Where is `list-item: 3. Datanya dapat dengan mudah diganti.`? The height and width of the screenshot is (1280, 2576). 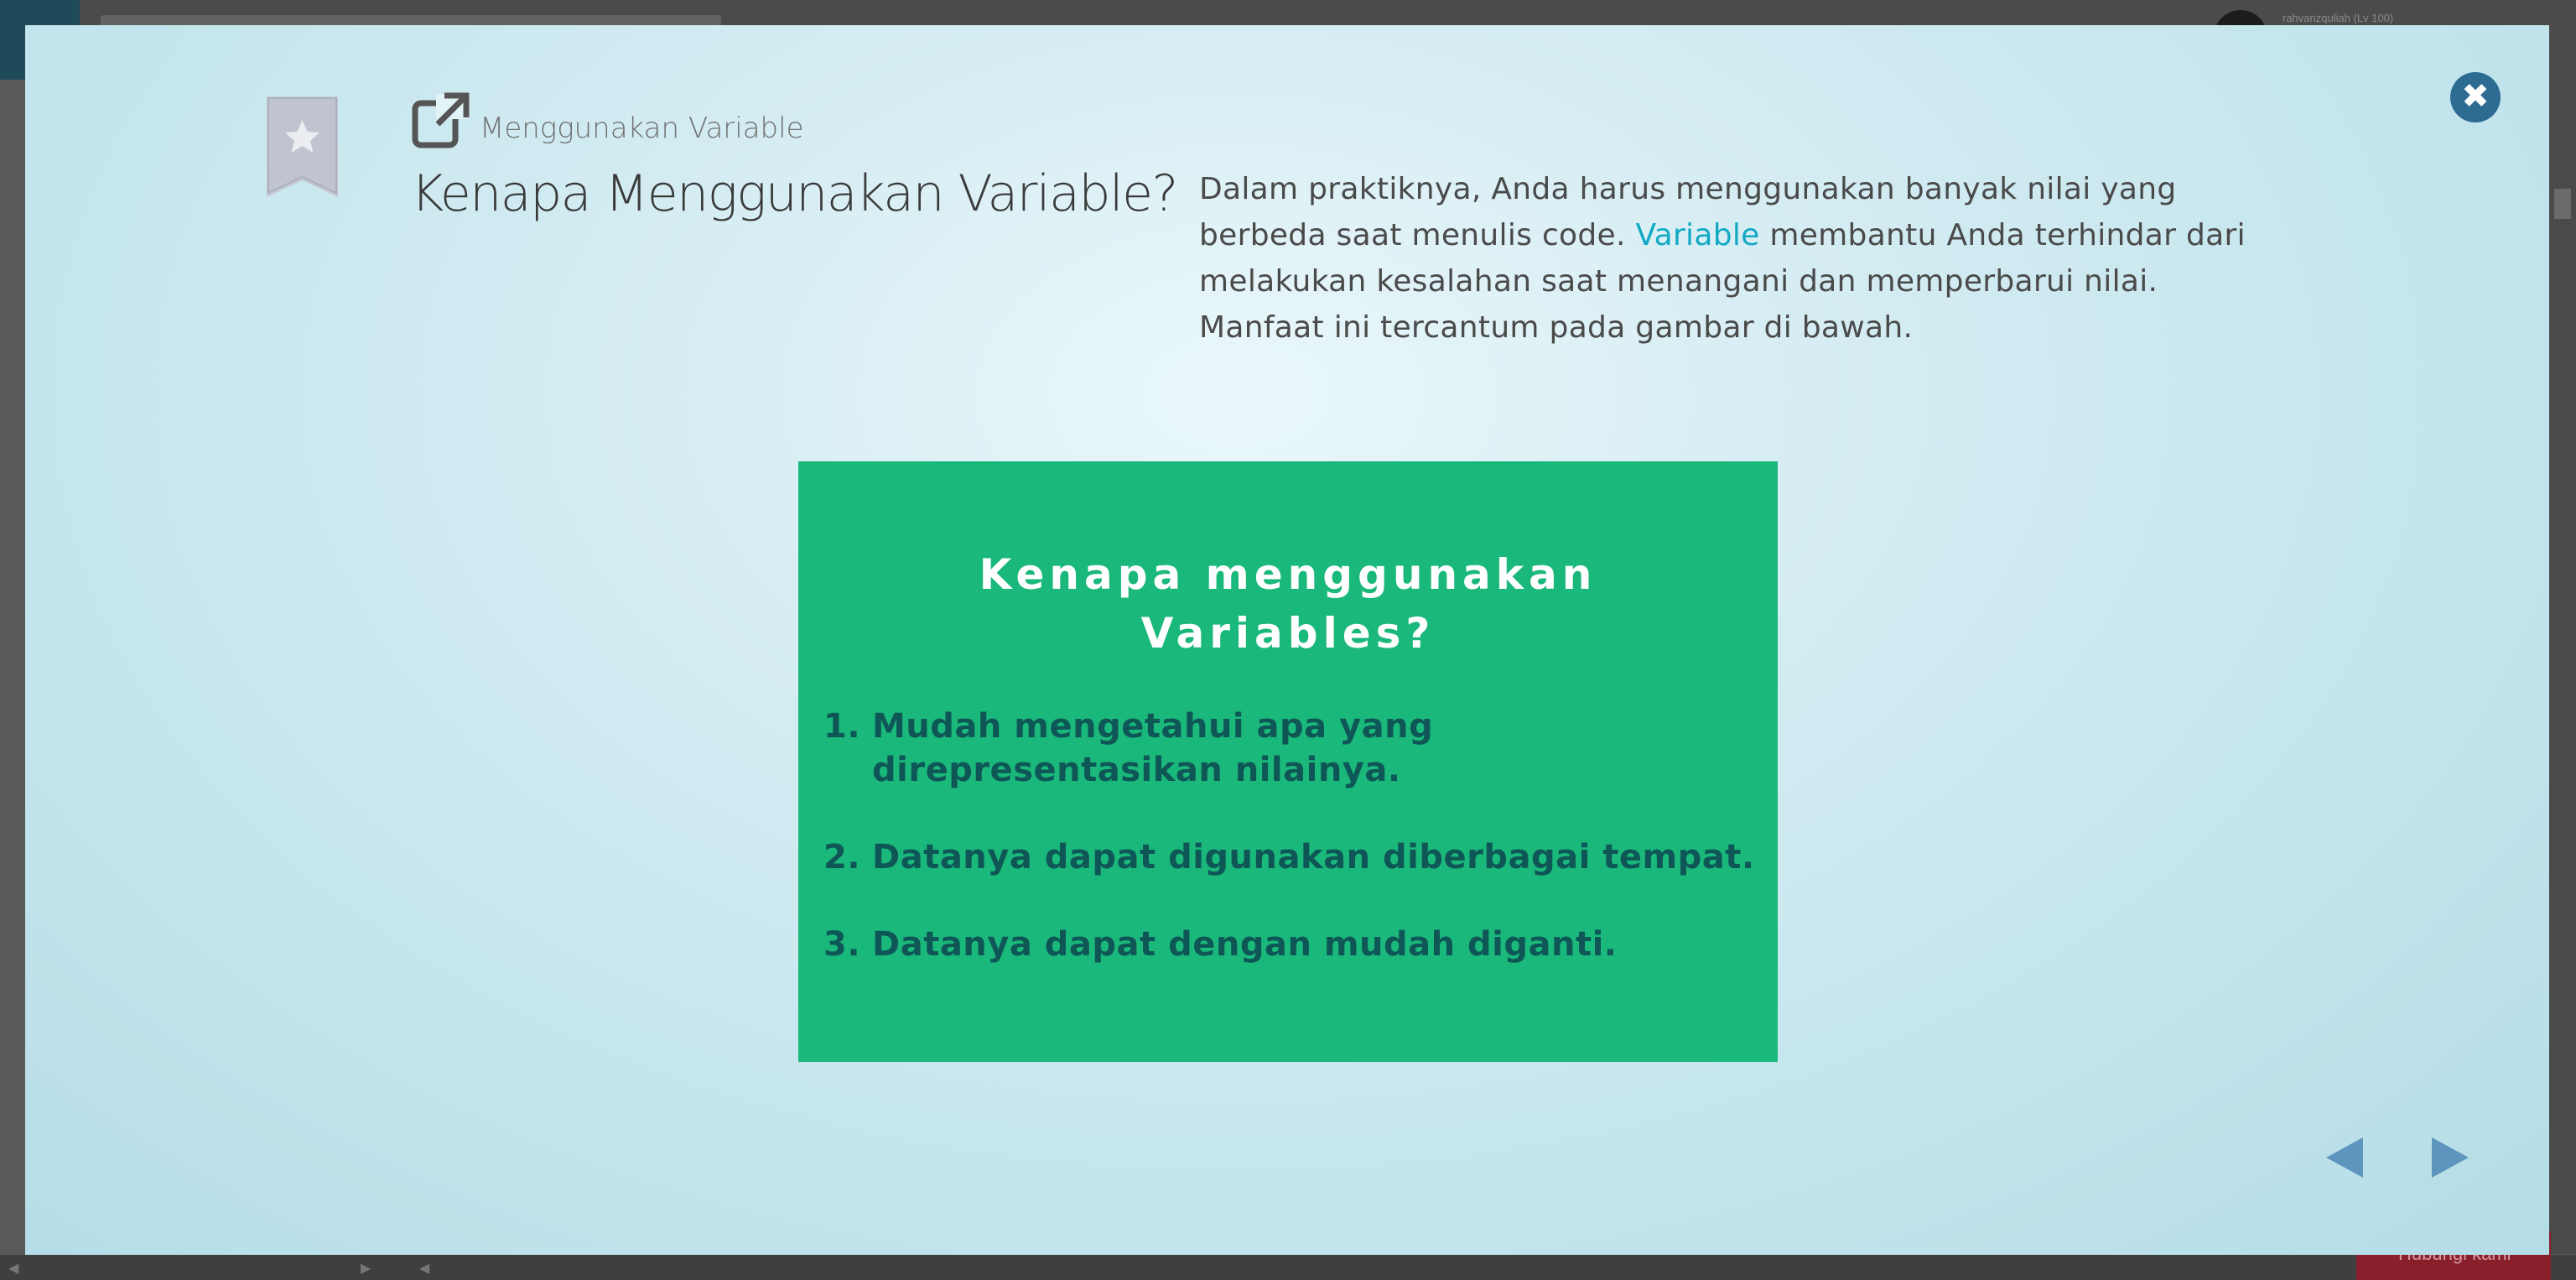
list-item: 3. Datanya dapat dengan mudah diganti. is located at coordinates (1293, 944).